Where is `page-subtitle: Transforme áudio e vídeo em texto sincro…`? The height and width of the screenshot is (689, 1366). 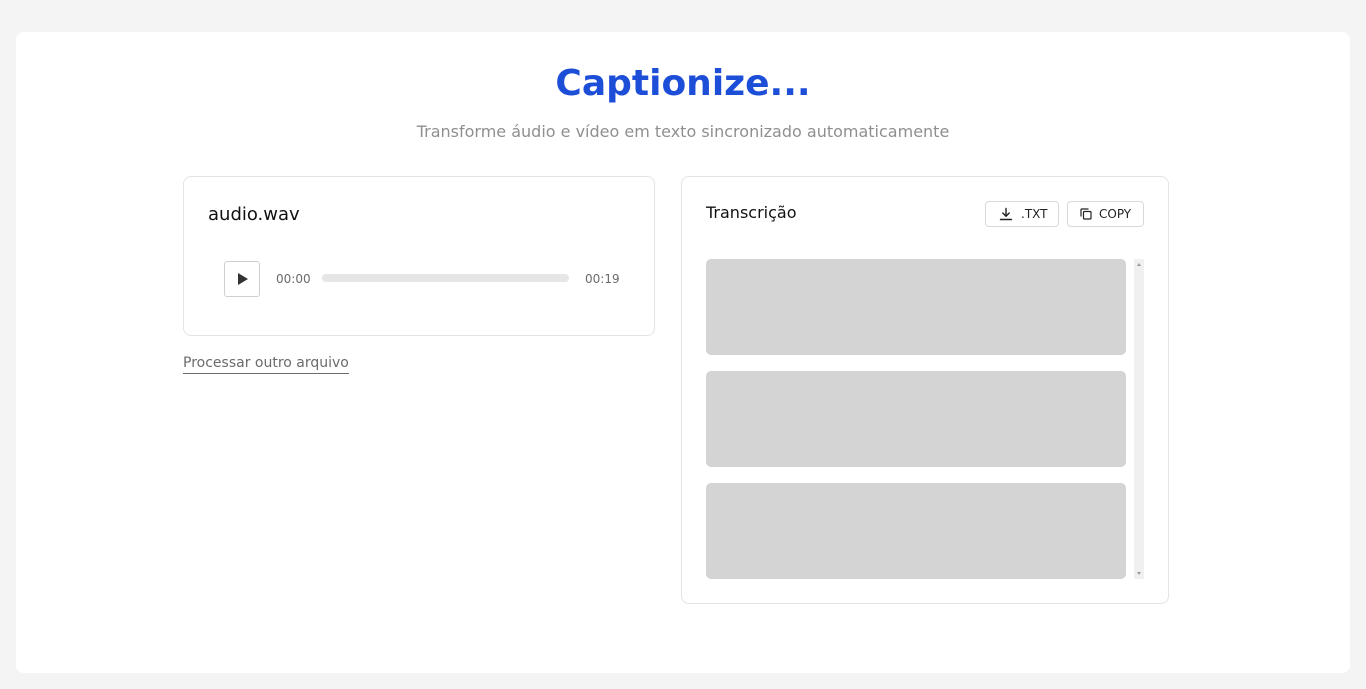 page-subtitle: Transforme áudio e vídeo em texto sincro… is located at coordinates (683, 131).